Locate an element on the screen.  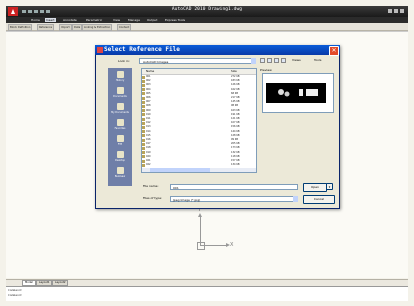
file-type-label: Files of type: is located at coordinates (153, 198).